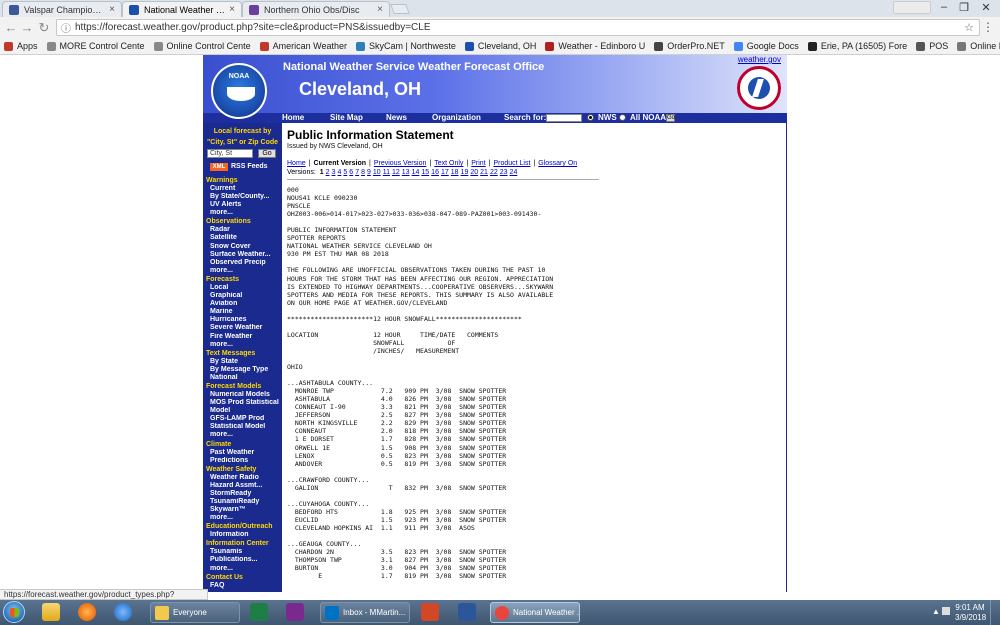 This screenshot has height=625, width=1000. What do you see at coordinates (448, 163) in the screenshot?
I see `product-link: Text Only` at bounding box center [448, 163].